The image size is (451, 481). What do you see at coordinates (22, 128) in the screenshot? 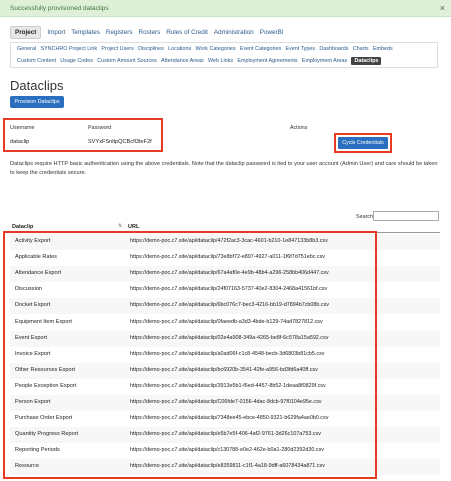
I see `username-header: Username` at bounding box center [22, 128].